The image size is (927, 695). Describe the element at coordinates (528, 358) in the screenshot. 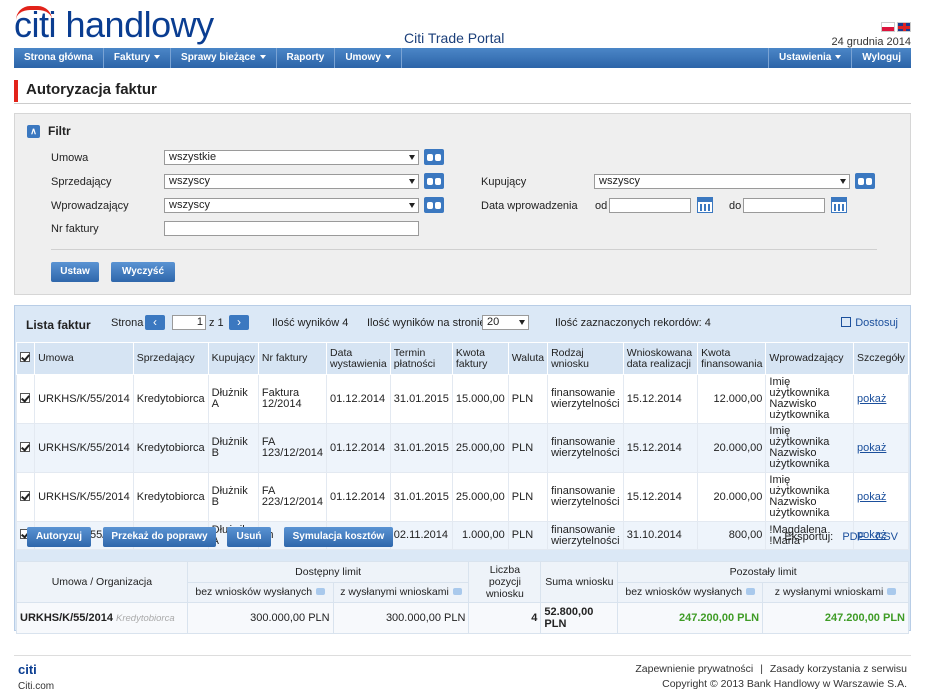

I see `col-waluta: Waluta` at that location.